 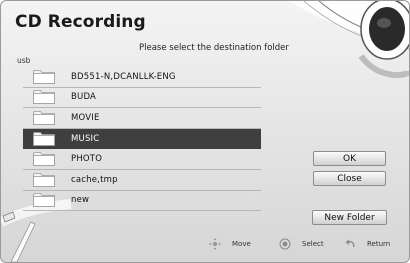 I want to click on instruction-text: Please select the destination folder, so click(x=214, y=48).